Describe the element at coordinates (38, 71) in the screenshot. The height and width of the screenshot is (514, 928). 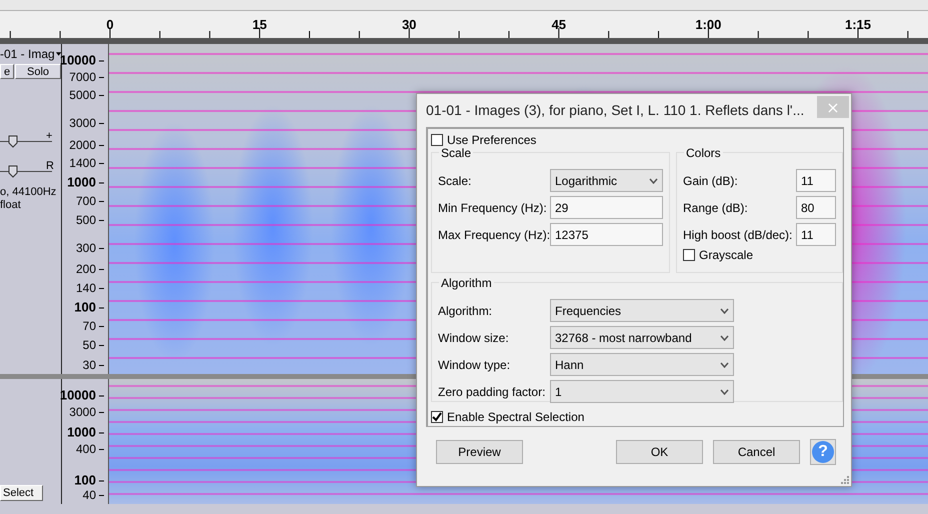
I see `solo-button: Solo` at that location.